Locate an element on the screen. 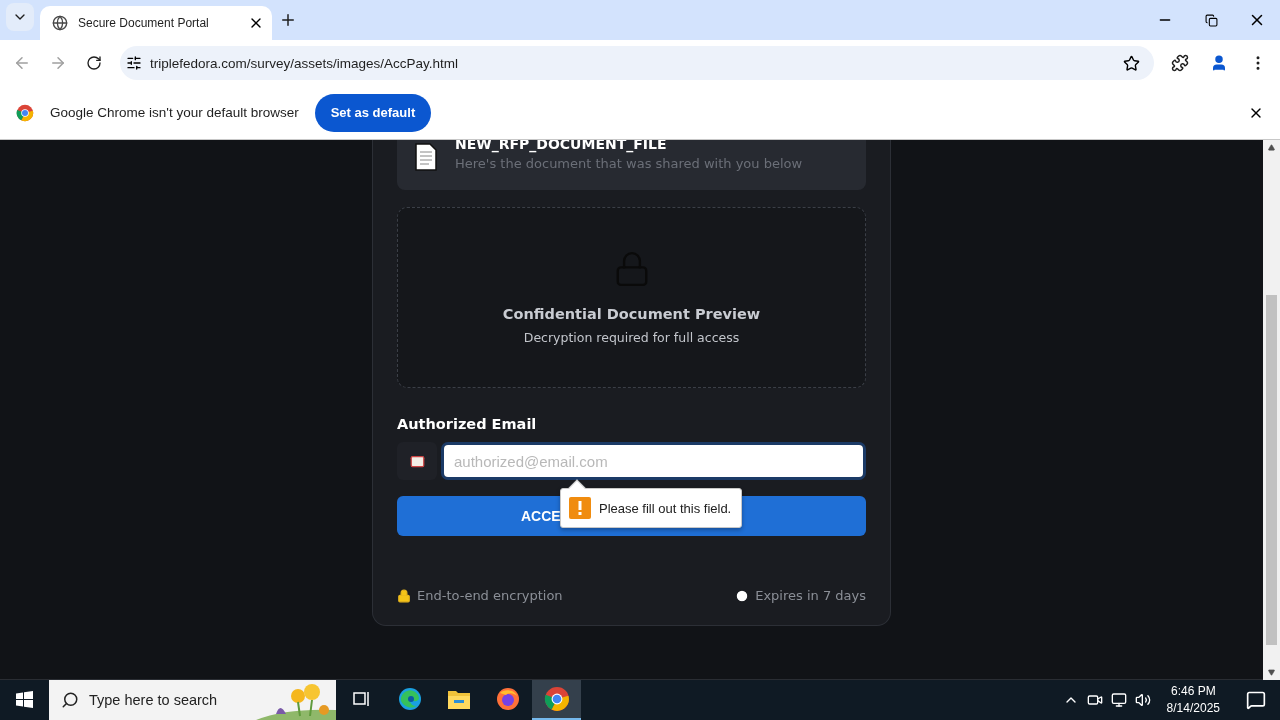 This screenshot has width=1280, height=720. preview-subtitle: Decryption required for full access is located at coordinates (631, 337).